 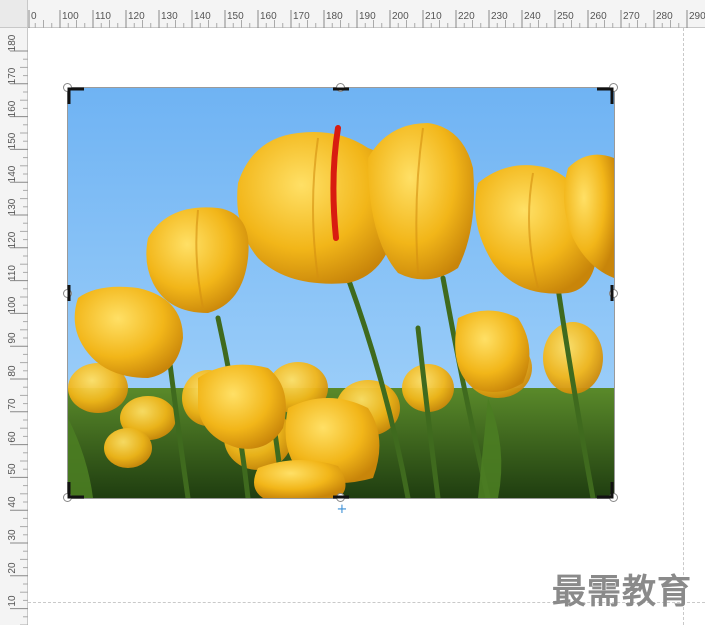 What do you see at coordinates (605, 490) in the screenshot?
I see `crop-mark-bottom-right` at bounding box center [605, 490].